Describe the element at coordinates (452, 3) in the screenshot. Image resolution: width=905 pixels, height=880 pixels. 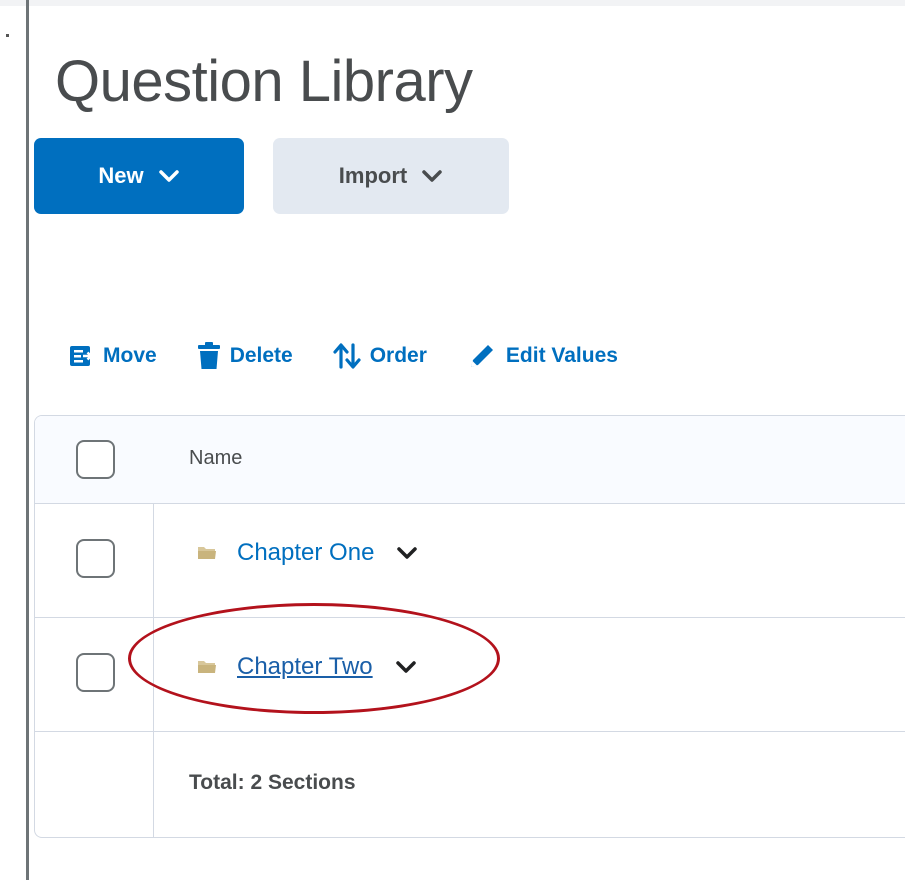
I see `top-edge` at that location.